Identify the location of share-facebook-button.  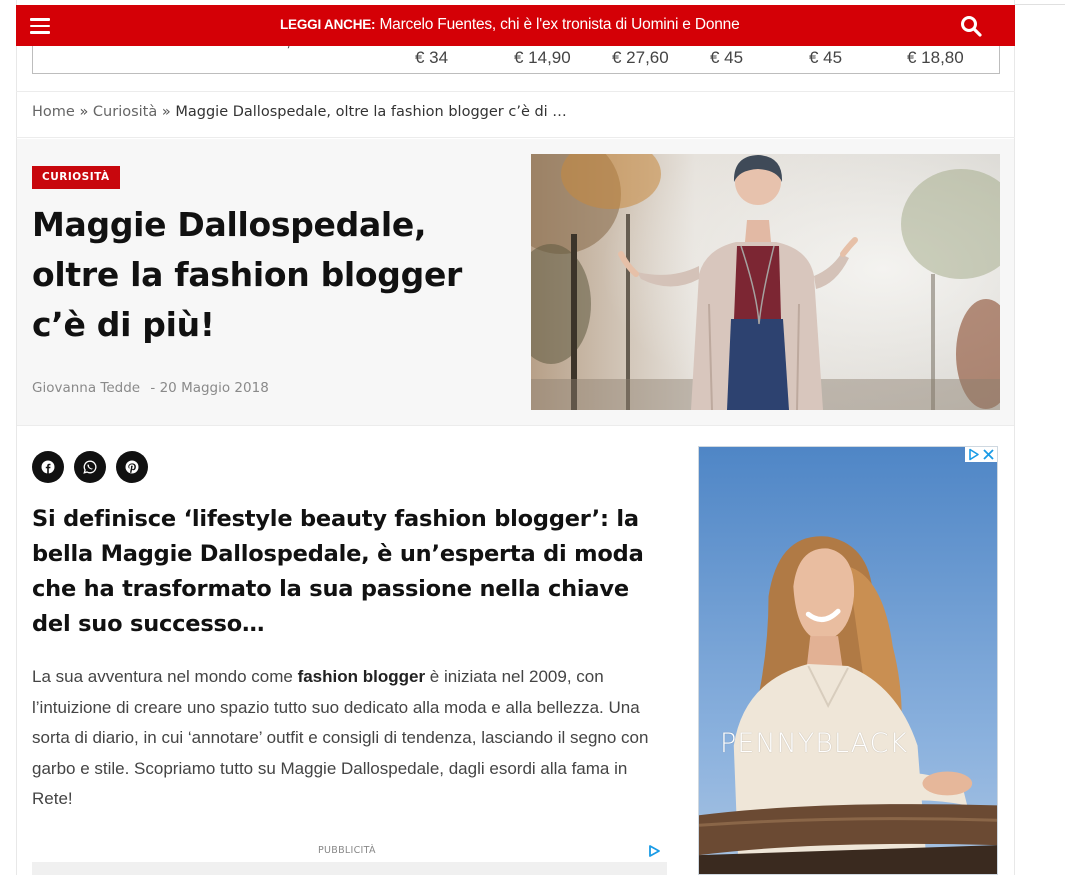
(48, 467).